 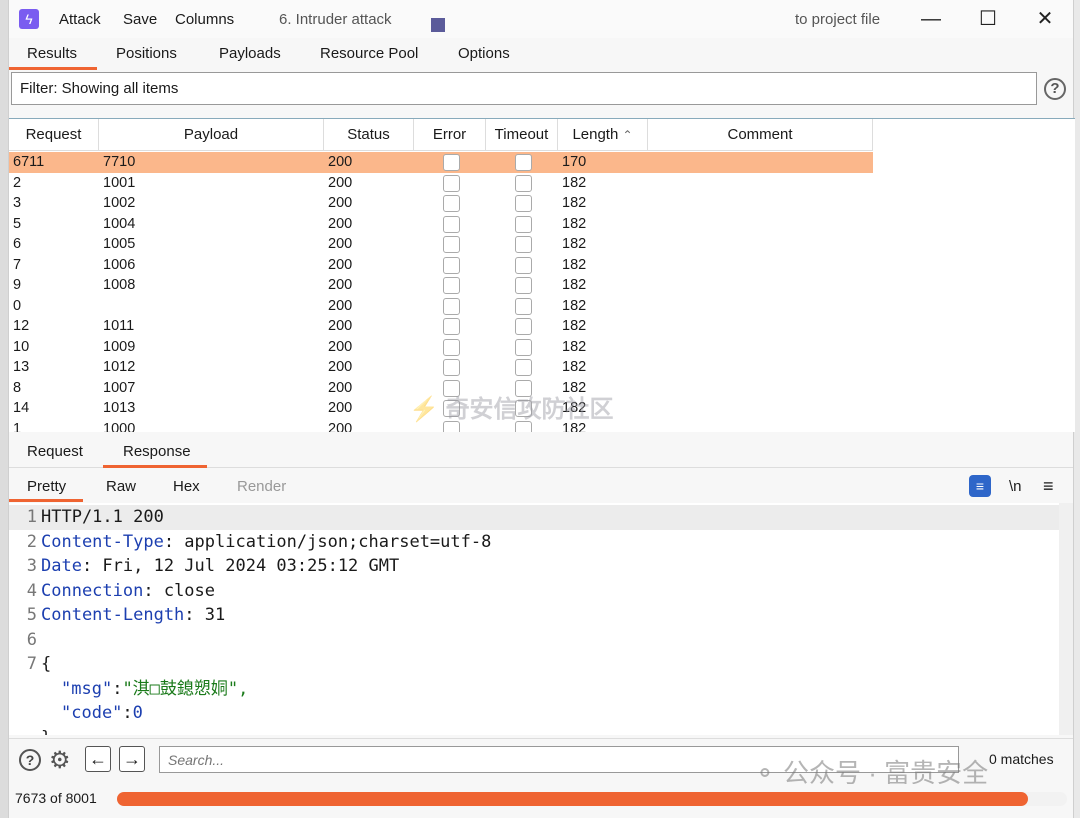 What do you see at coordinates (157, 451) in the screenshot?
I see `tab-response: Response` at bounding box center [157, 451].